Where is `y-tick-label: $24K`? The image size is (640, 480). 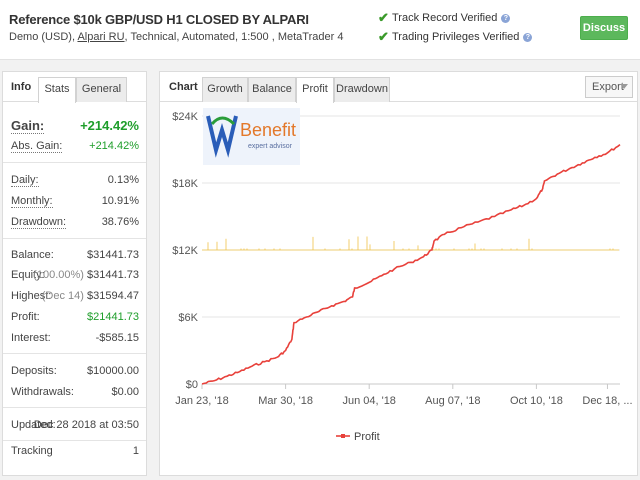 y-tick-label: $24K is located at coordinates (185, 117).